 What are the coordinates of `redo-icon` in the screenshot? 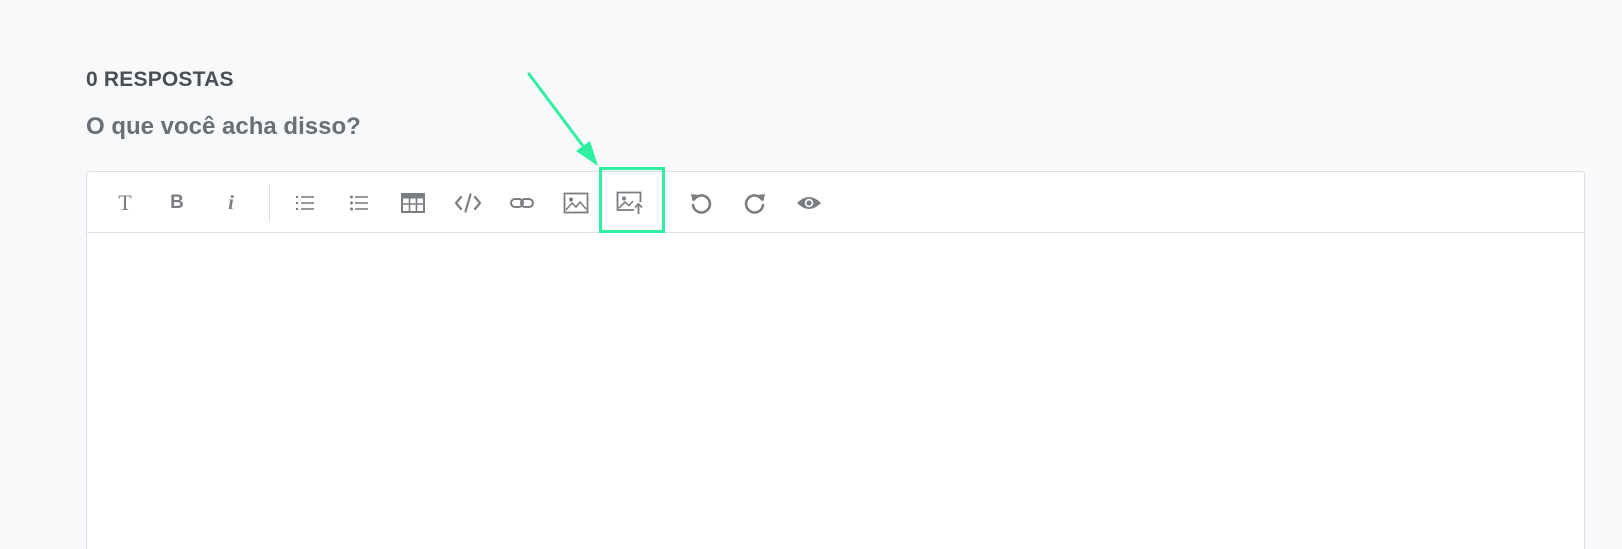 It's located at (754, 204).